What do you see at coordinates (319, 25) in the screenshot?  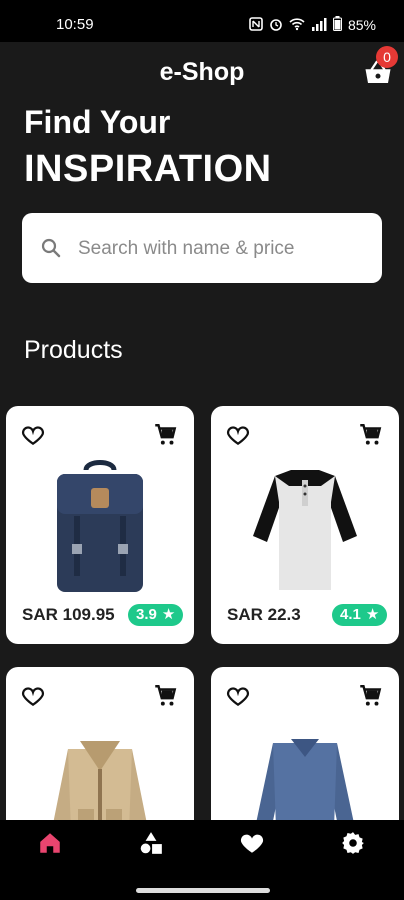 I see `signal-icon` at bounding box center [319, 25].